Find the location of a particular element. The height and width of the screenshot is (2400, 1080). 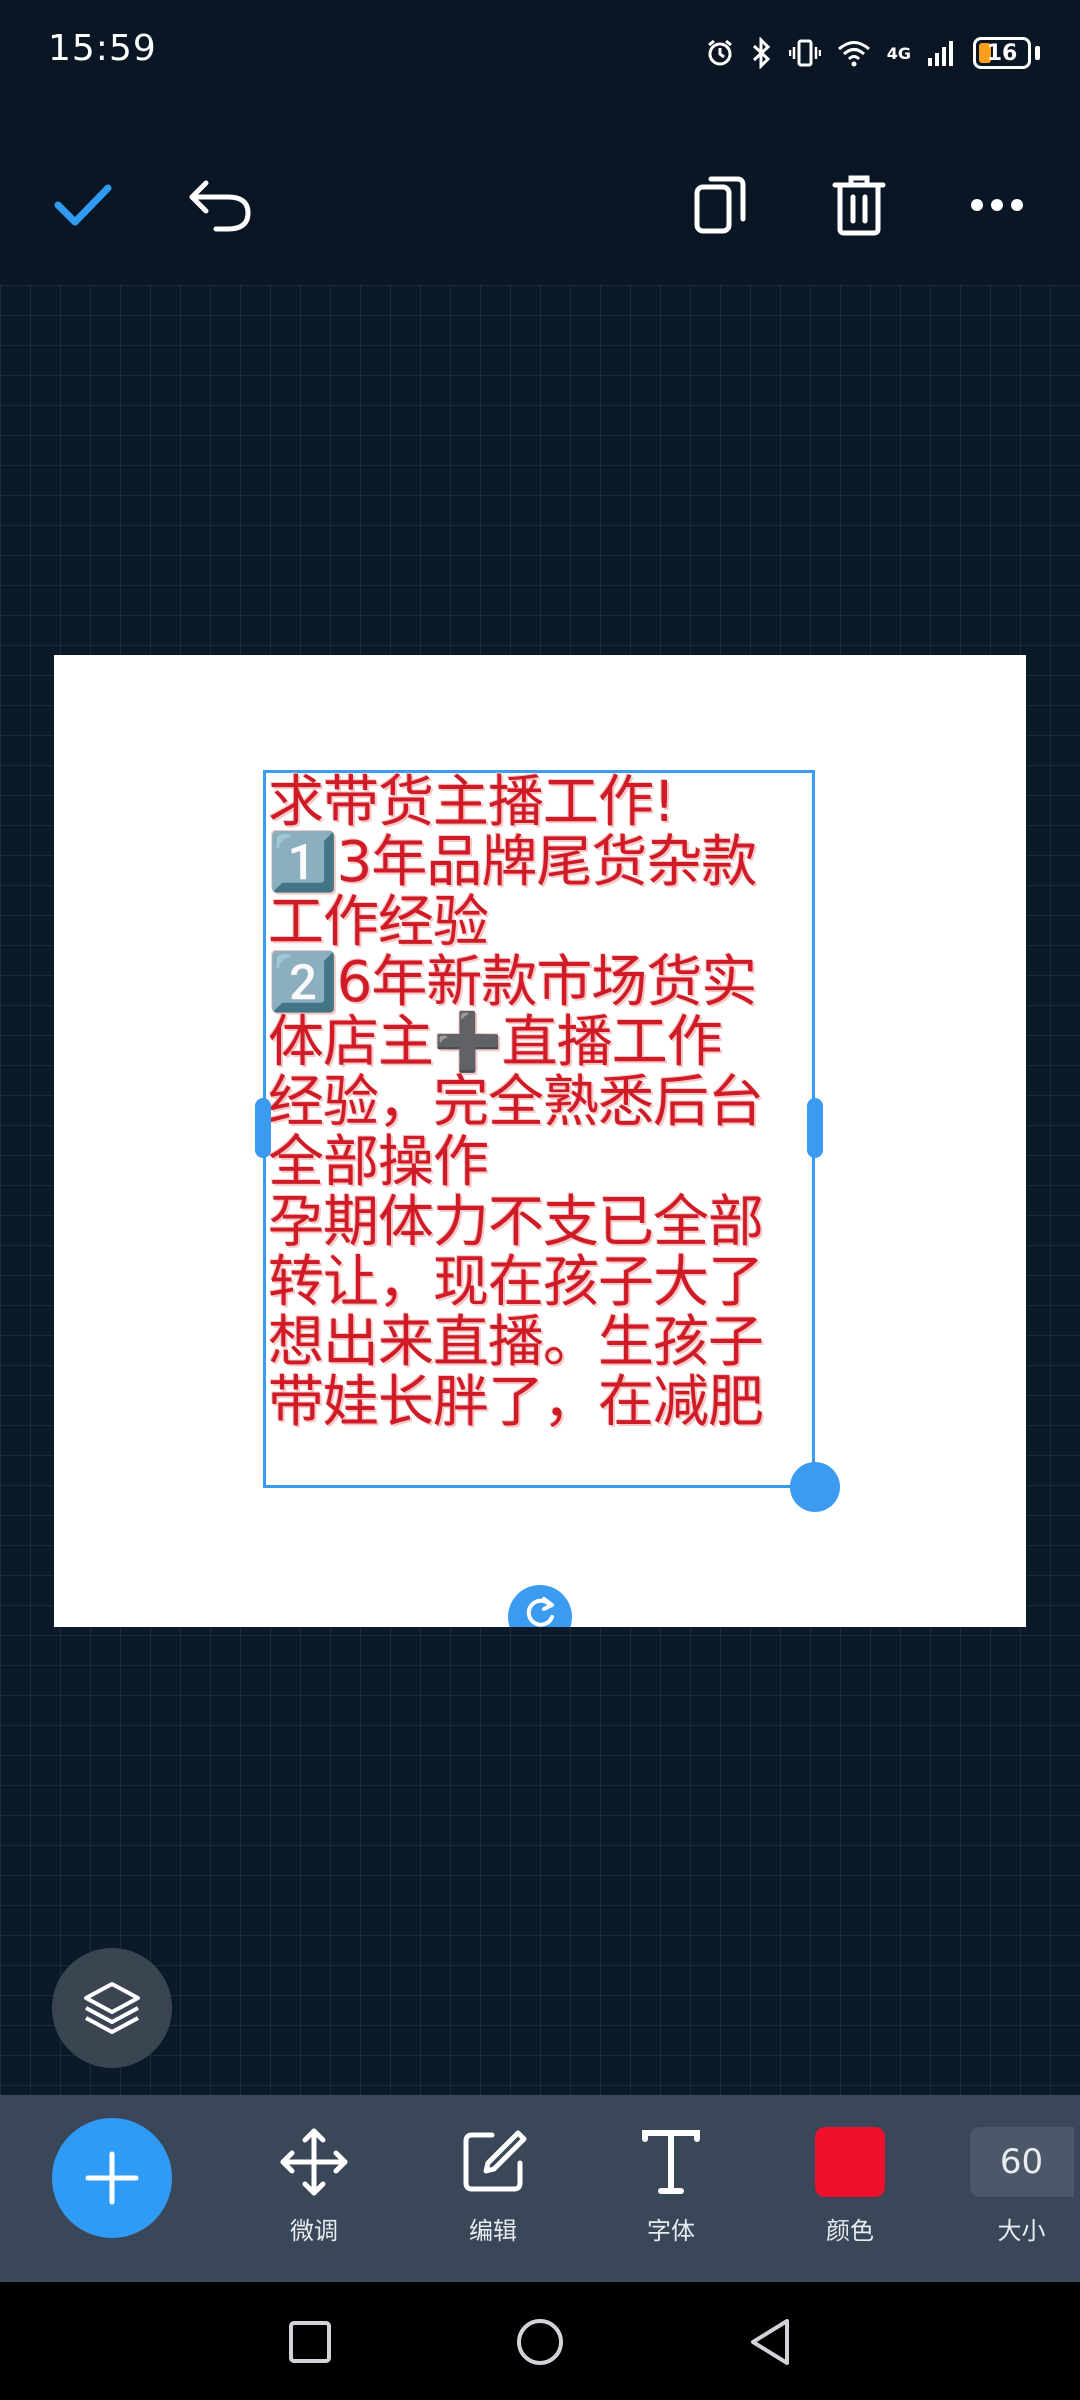

copy-icon is located at coordinates (720, 205).